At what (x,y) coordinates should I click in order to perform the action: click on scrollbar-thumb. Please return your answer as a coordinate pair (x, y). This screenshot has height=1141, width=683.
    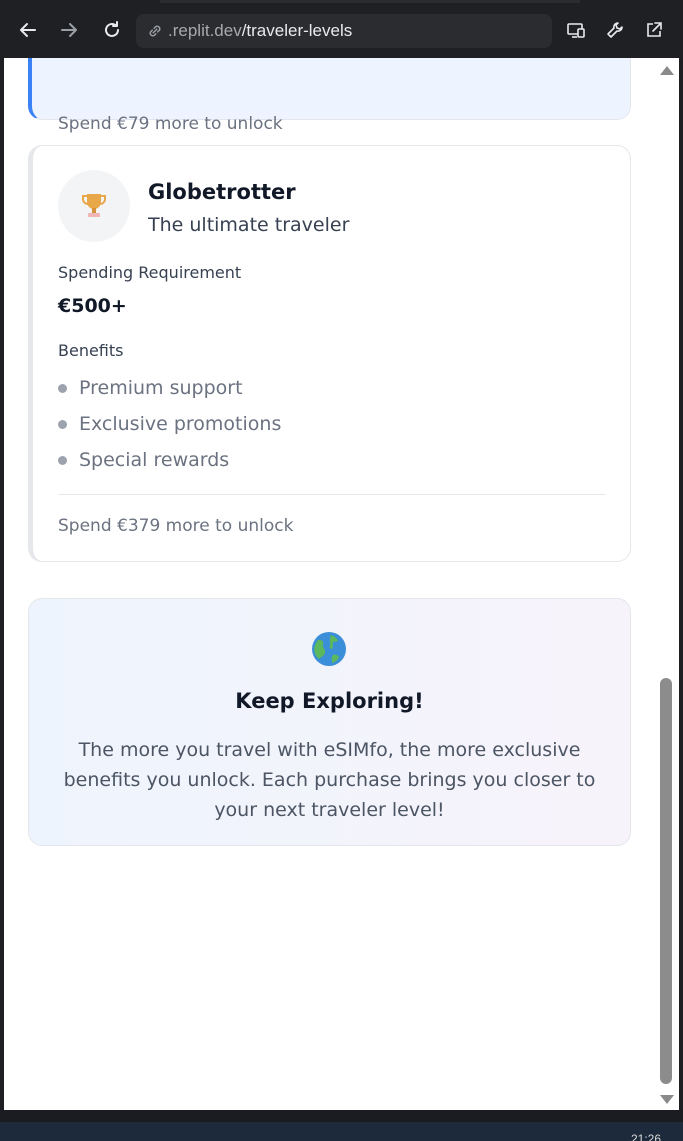
    Looking at the image, I should click on (666, 881).